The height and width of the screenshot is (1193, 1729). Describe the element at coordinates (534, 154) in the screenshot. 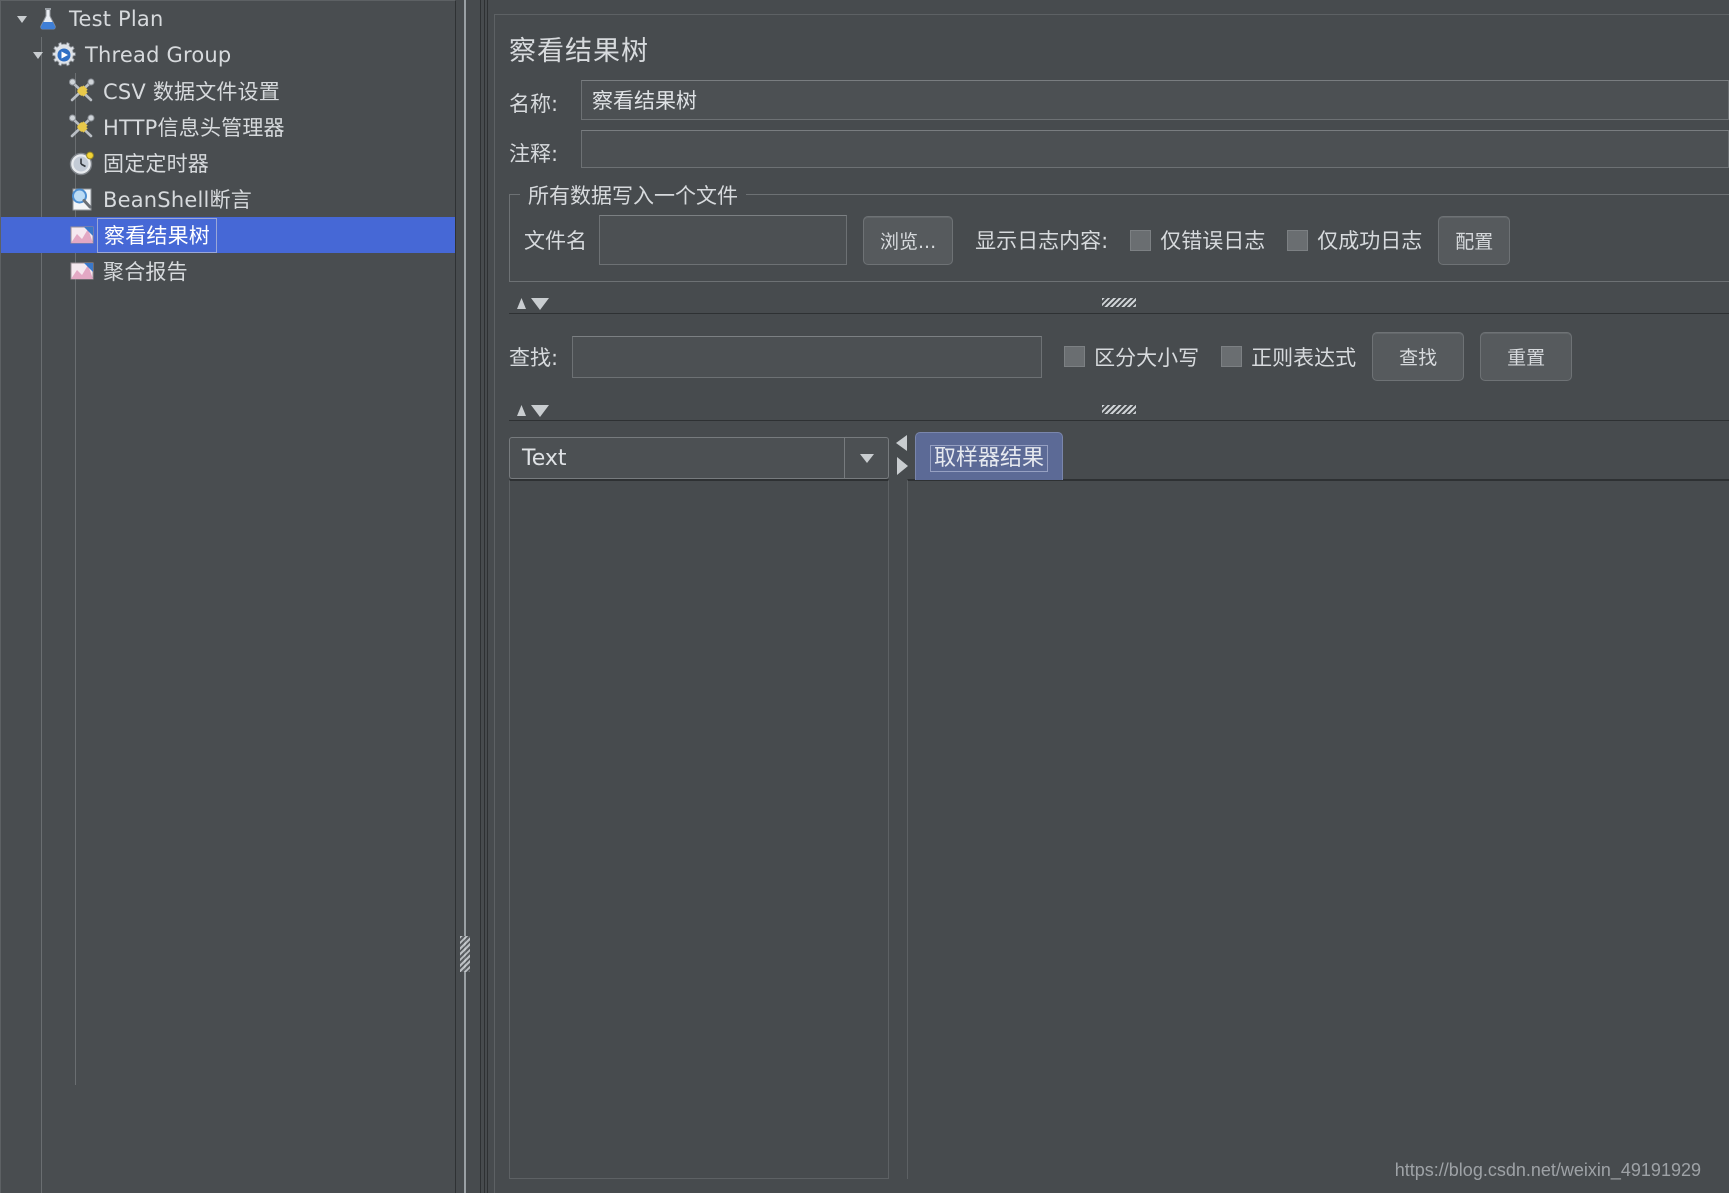

I see `comment-label: 注释:` at that location.